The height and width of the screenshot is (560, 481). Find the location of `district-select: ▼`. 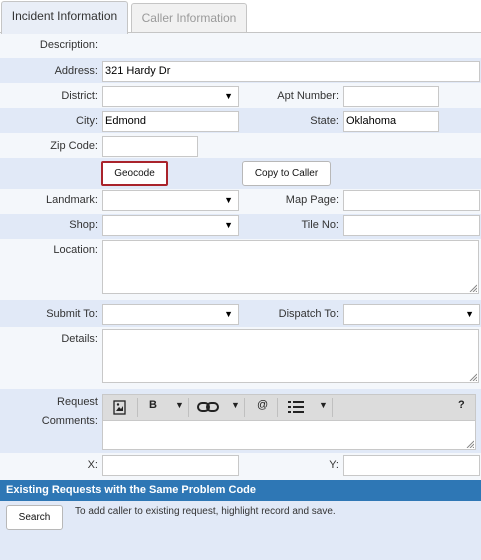

district-select: ▼ is located at coordinates (170, 96).